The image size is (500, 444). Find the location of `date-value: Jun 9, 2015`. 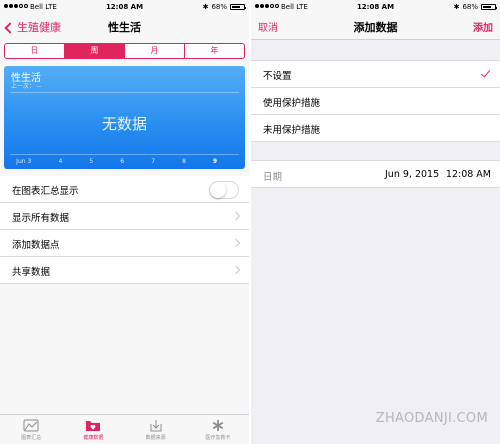

date-value: Jun 9, 2015 is located at coordinates (412, 174).